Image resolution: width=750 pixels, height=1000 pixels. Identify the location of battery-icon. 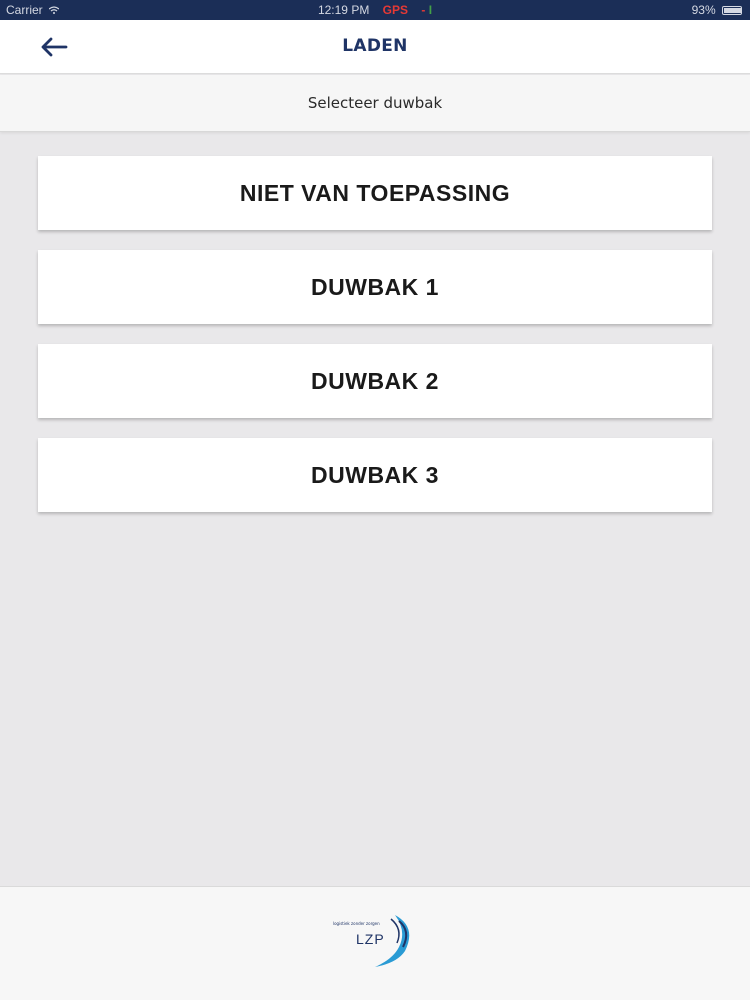
(732, 11).